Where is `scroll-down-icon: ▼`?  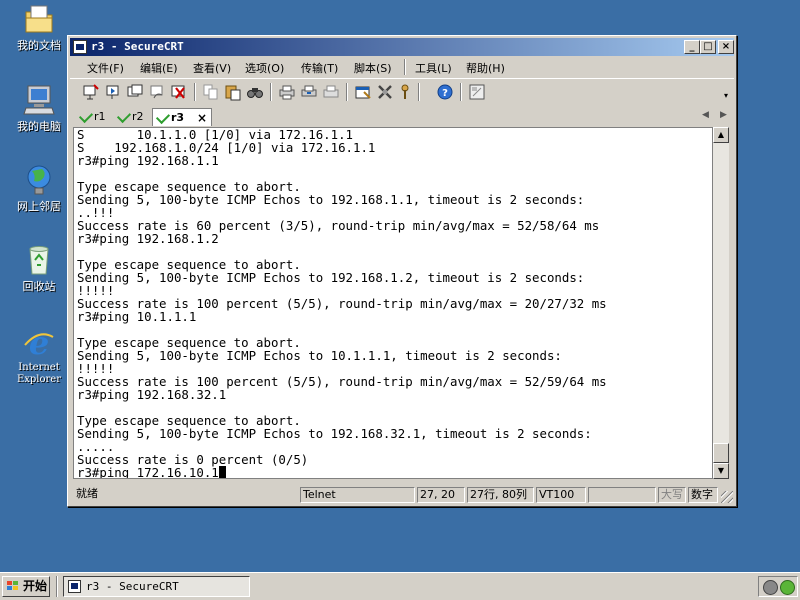
scroll-down-icon: ▼ is located at coordinates (721, 471).